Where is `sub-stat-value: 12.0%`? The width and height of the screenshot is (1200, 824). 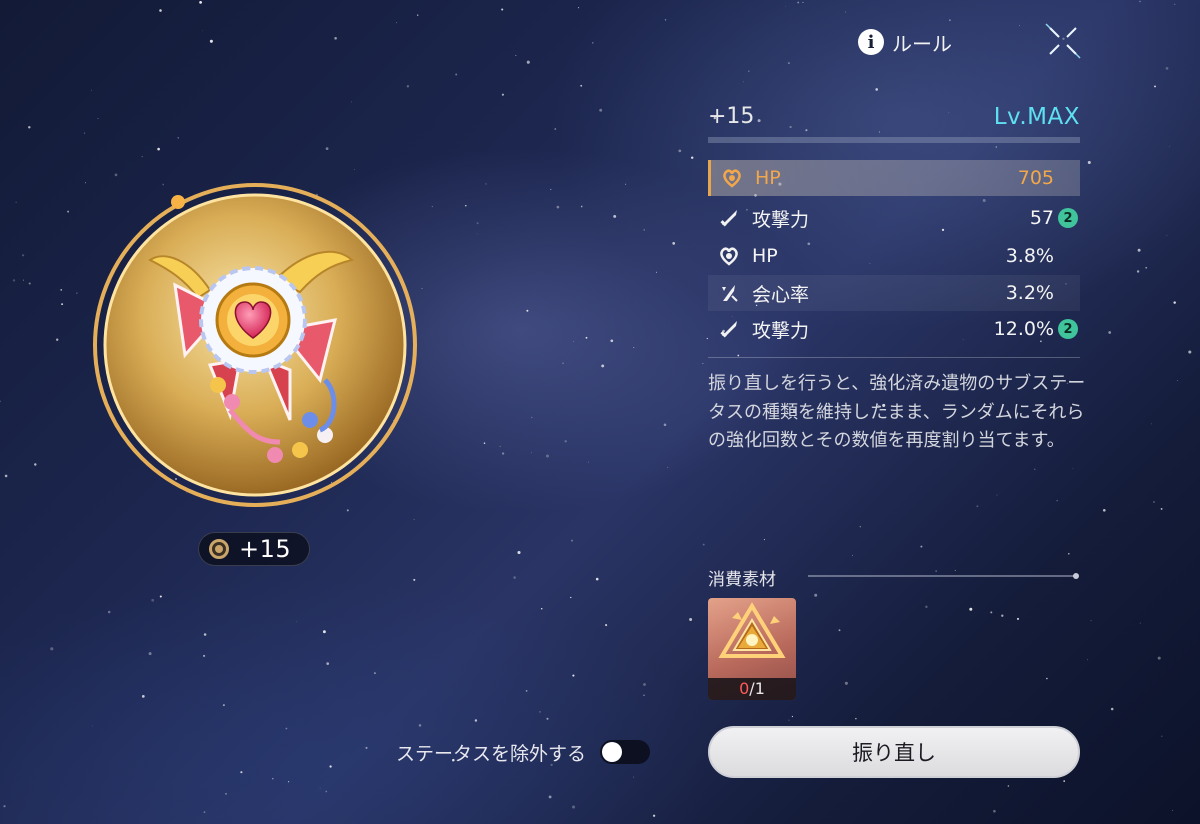 sub-stat-value: 12.0% is located at coordinates (1023, 329).